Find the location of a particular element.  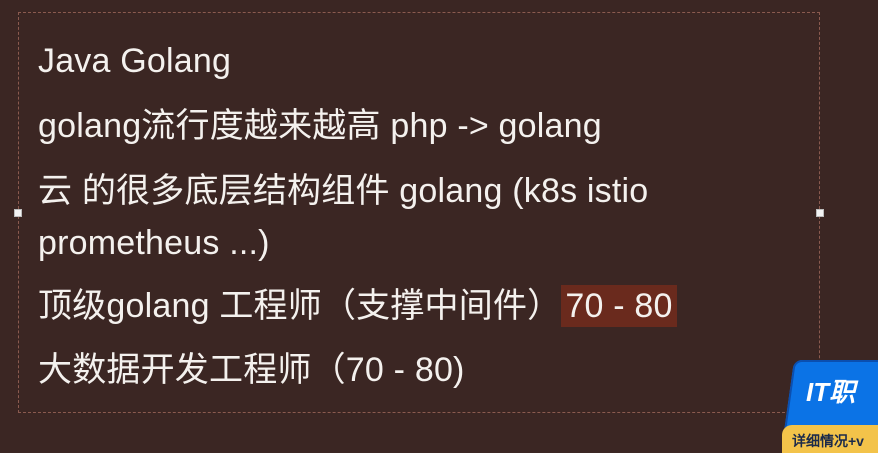

text-line-5-main: 顶级golang 工程师（支撑中间件） is located at coordinates (300, 306).